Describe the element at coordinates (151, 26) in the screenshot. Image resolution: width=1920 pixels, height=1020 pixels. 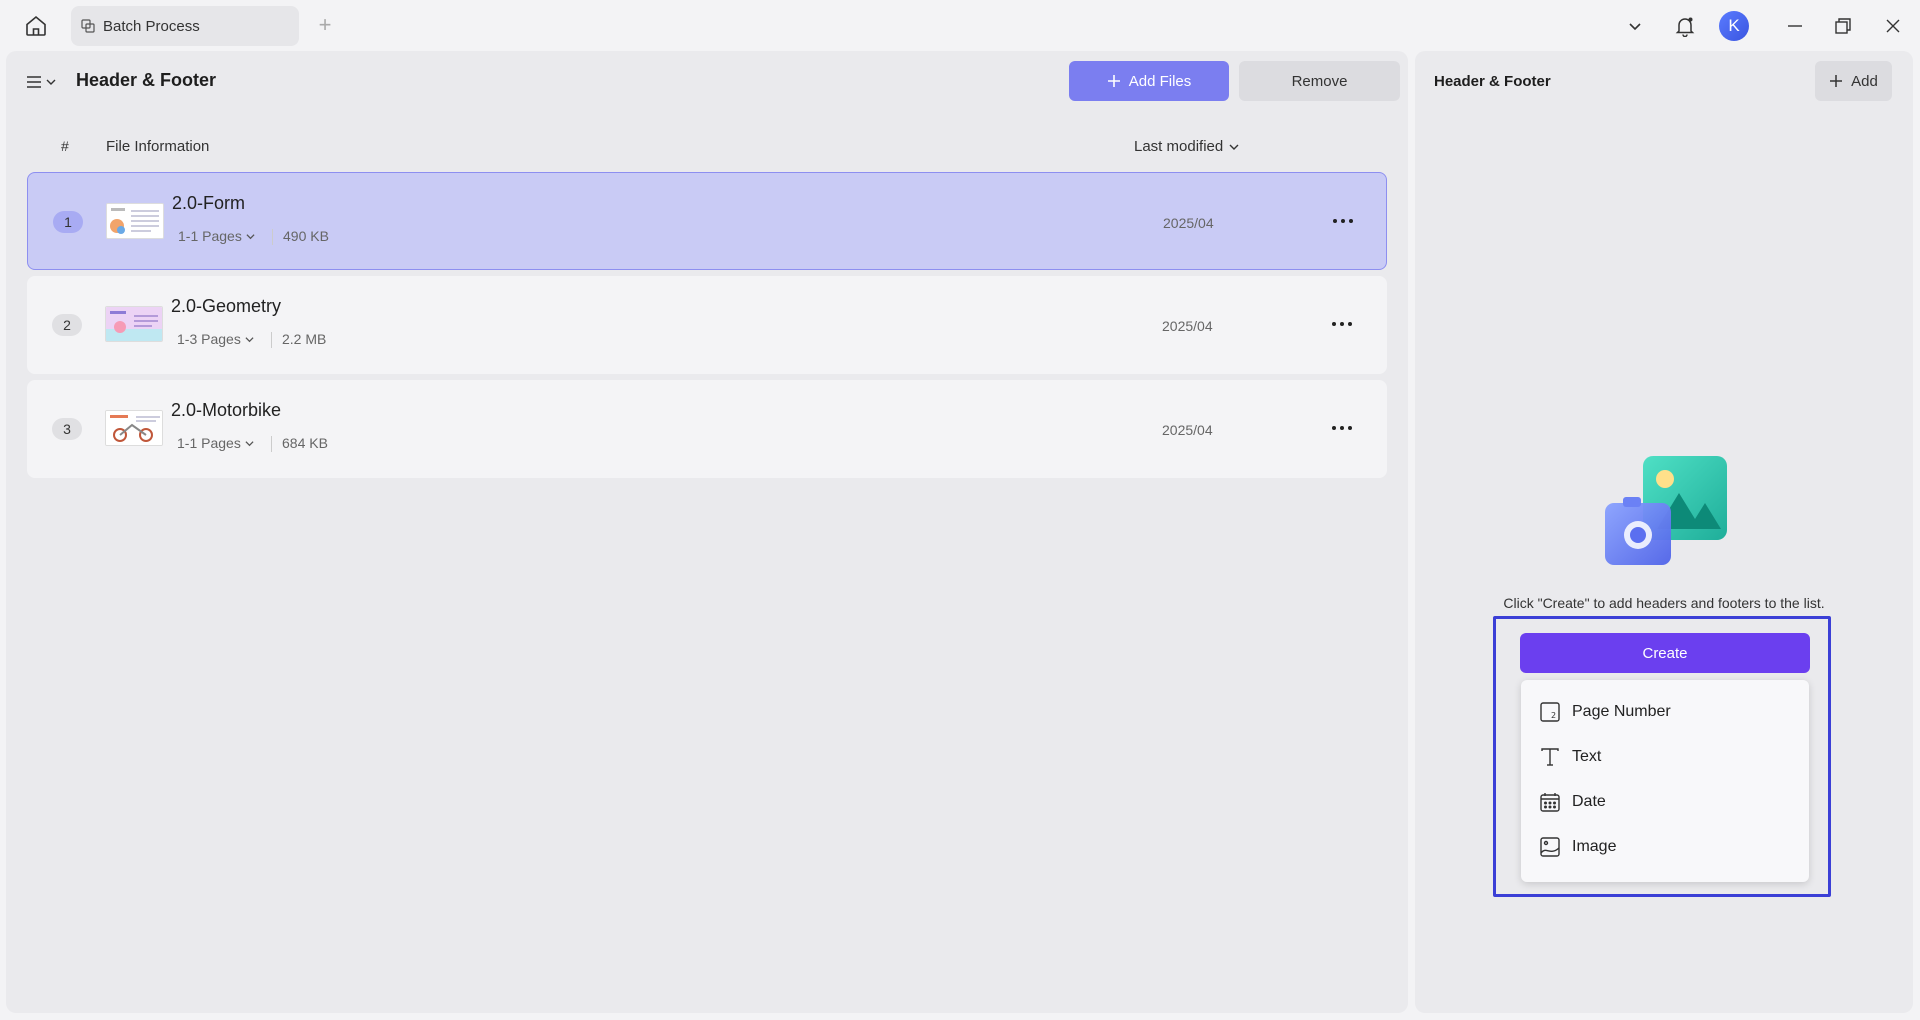
I see `tab-label: Batch Process` at that location.